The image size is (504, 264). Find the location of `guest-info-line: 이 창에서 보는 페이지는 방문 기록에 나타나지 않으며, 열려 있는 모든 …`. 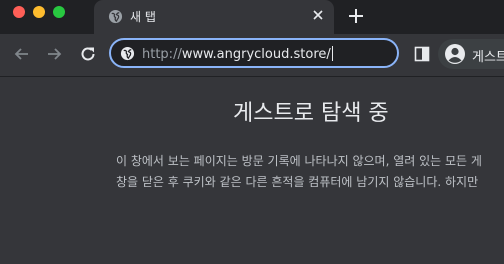

guest-info-line: 이 창에서 보는 페이지는 방문 기록에 나타나지 않으며, 열려 있는 모든 … is located at coordinates (299, 161).